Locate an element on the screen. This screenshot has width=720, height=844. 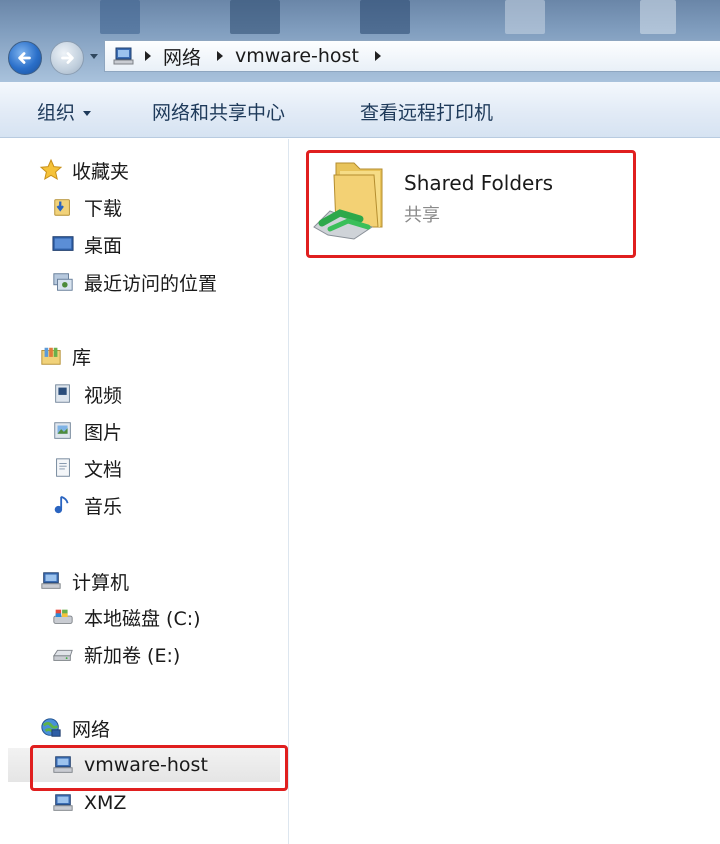
organize-menu: 组织 is located at coordinates (64, 111).